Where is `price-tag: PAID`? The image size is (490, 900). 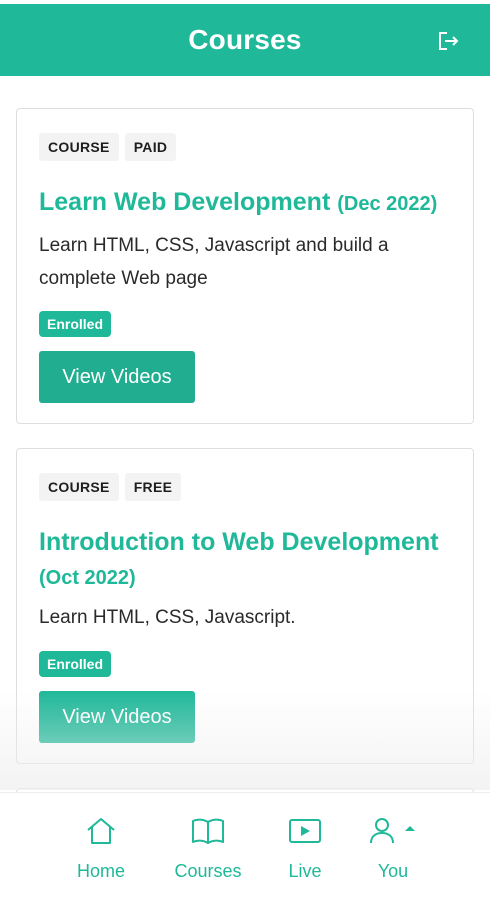
price-tag: PAID is located at coordinates (150, 147).